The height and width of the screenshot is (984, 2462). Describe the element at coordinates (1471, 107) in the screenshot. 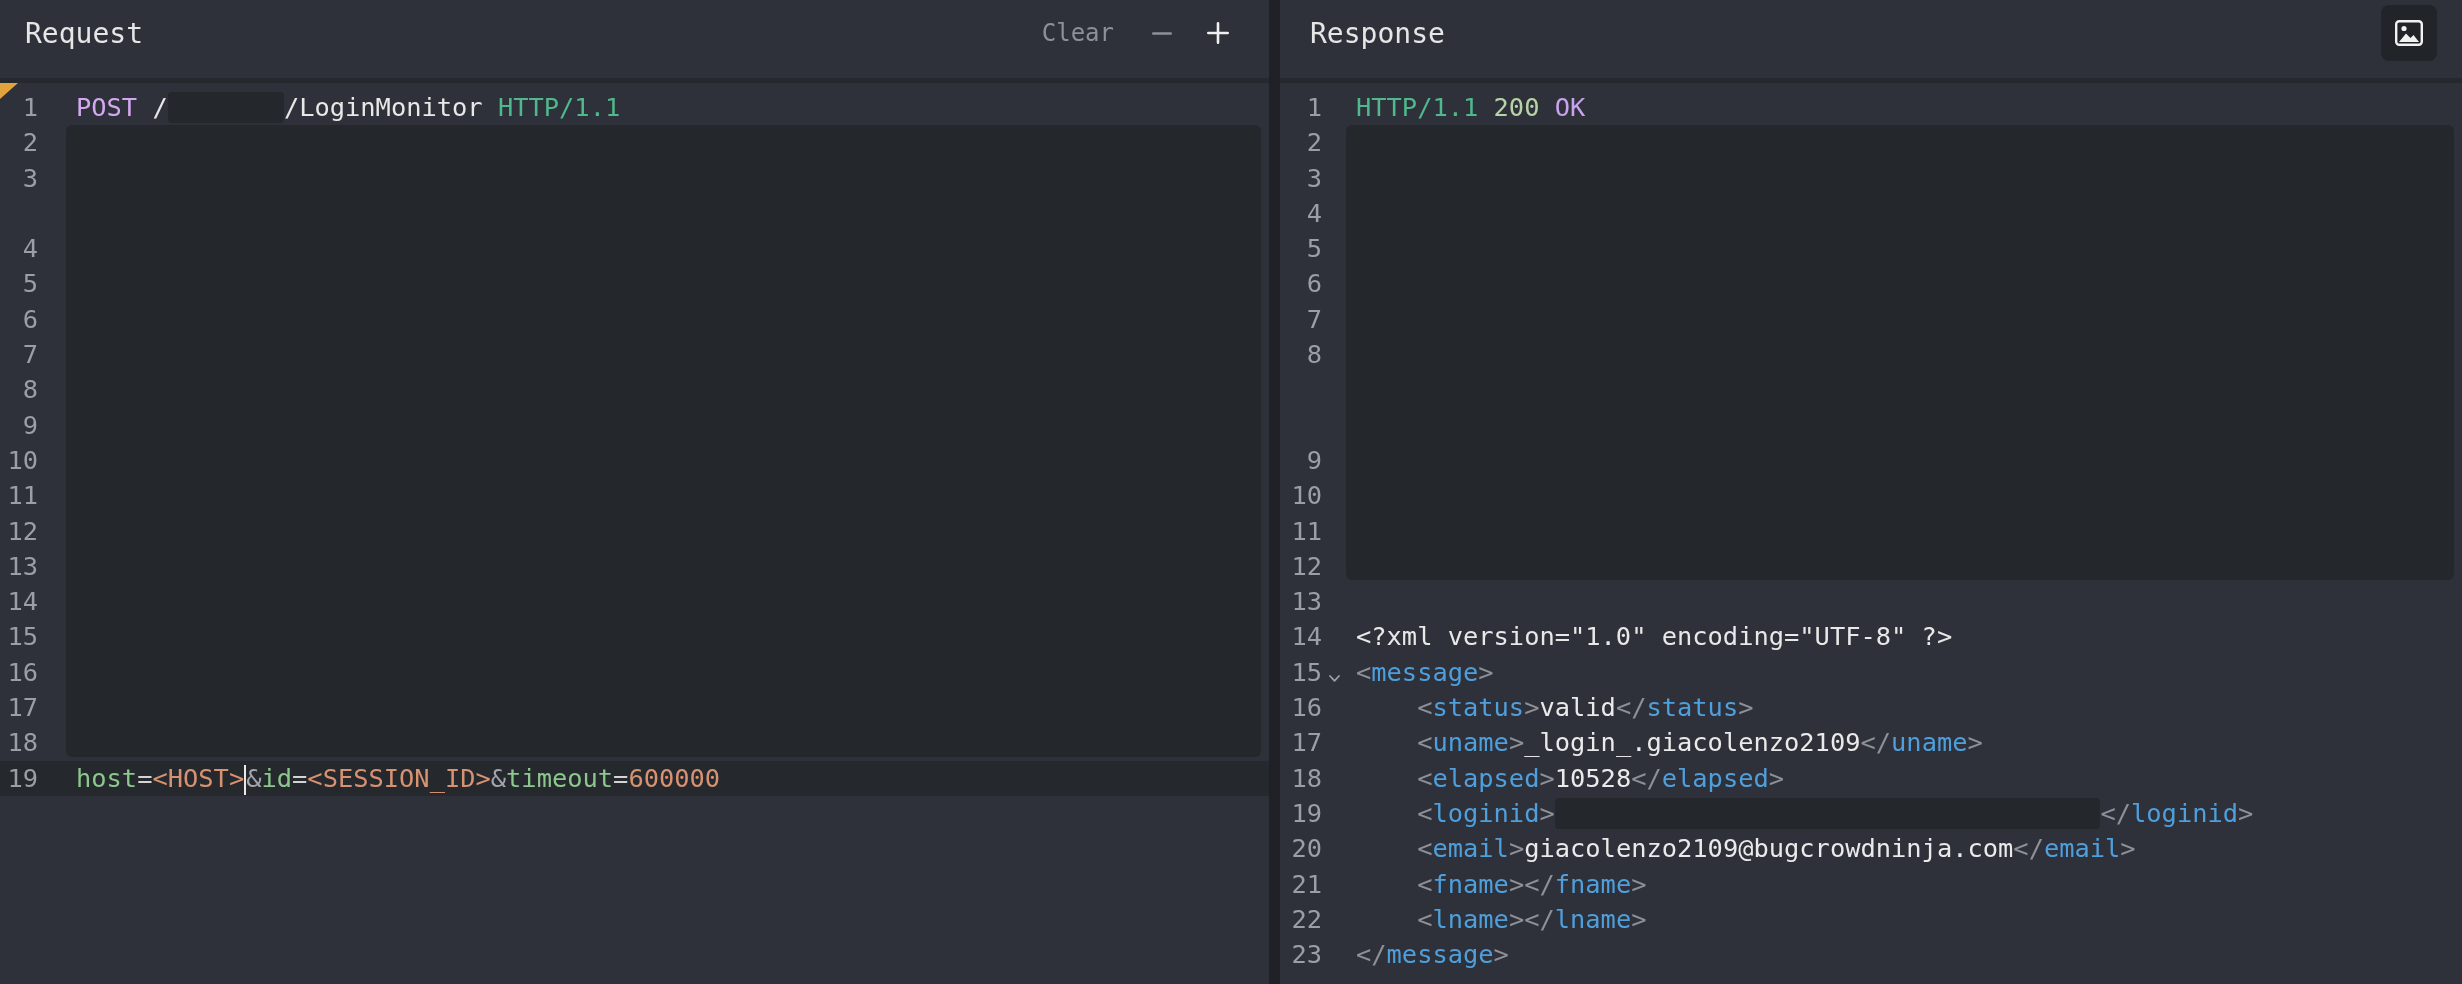

I see `code-text: HTTP/1.1 200 OK` at that location.